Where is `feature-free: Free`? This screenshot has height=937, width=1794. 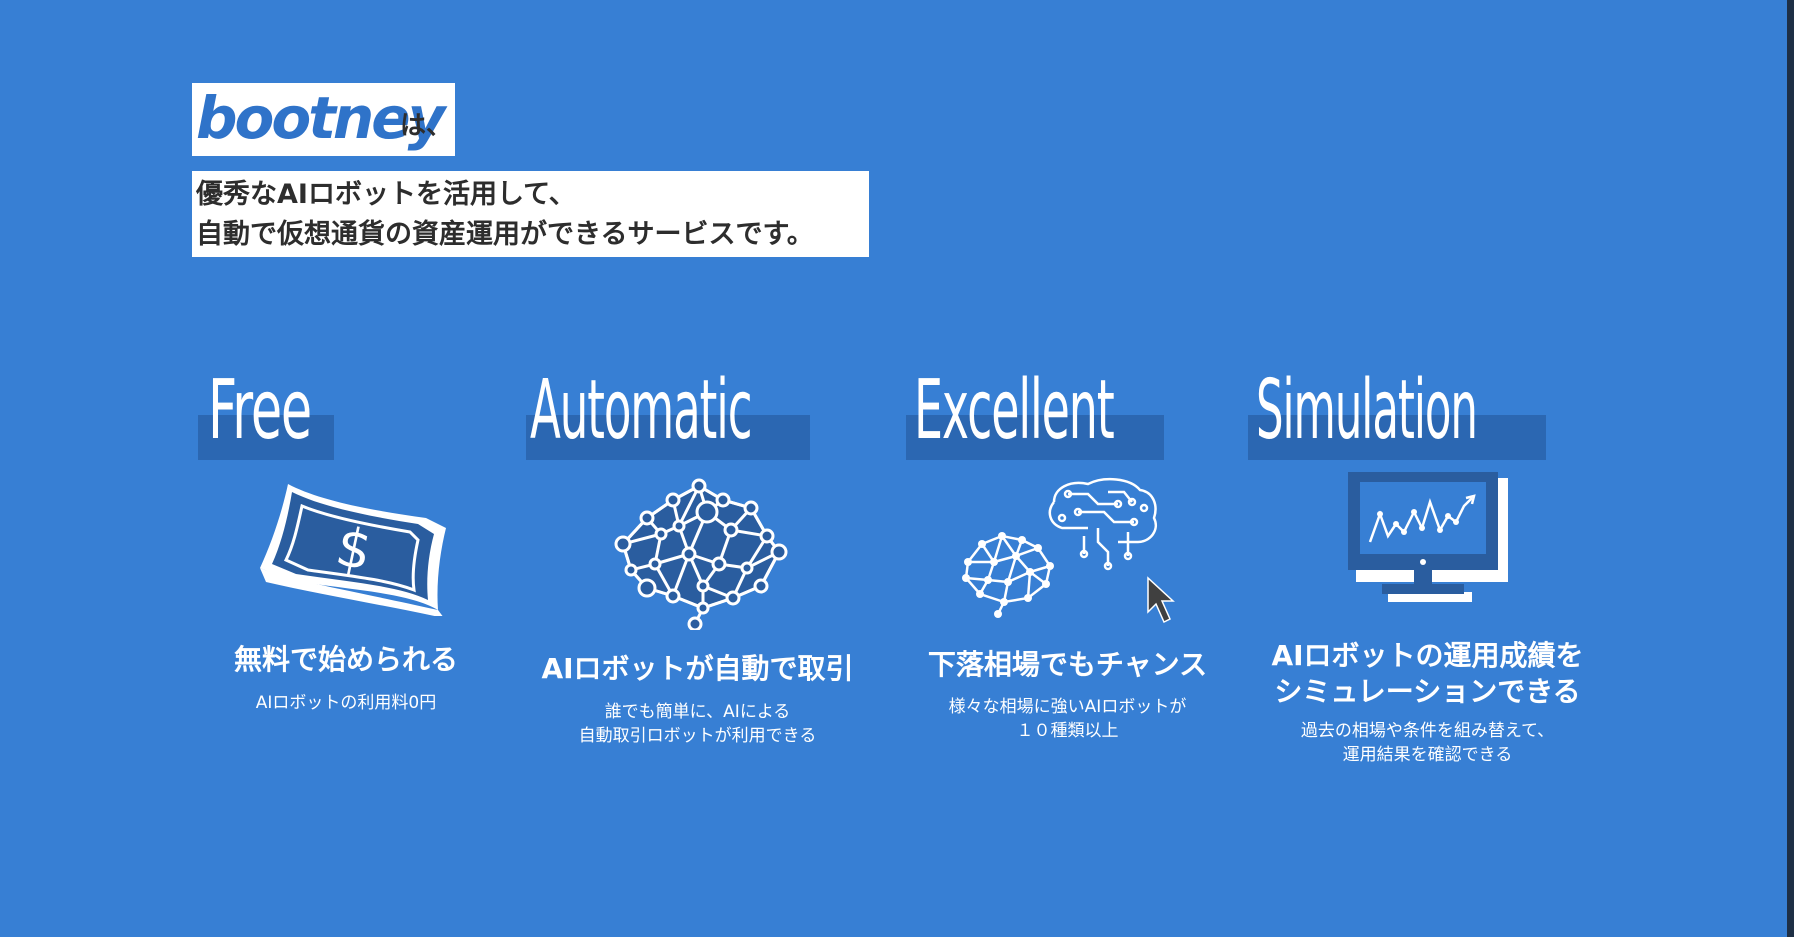
feature-free: Free is located at coordinates (318, 412).